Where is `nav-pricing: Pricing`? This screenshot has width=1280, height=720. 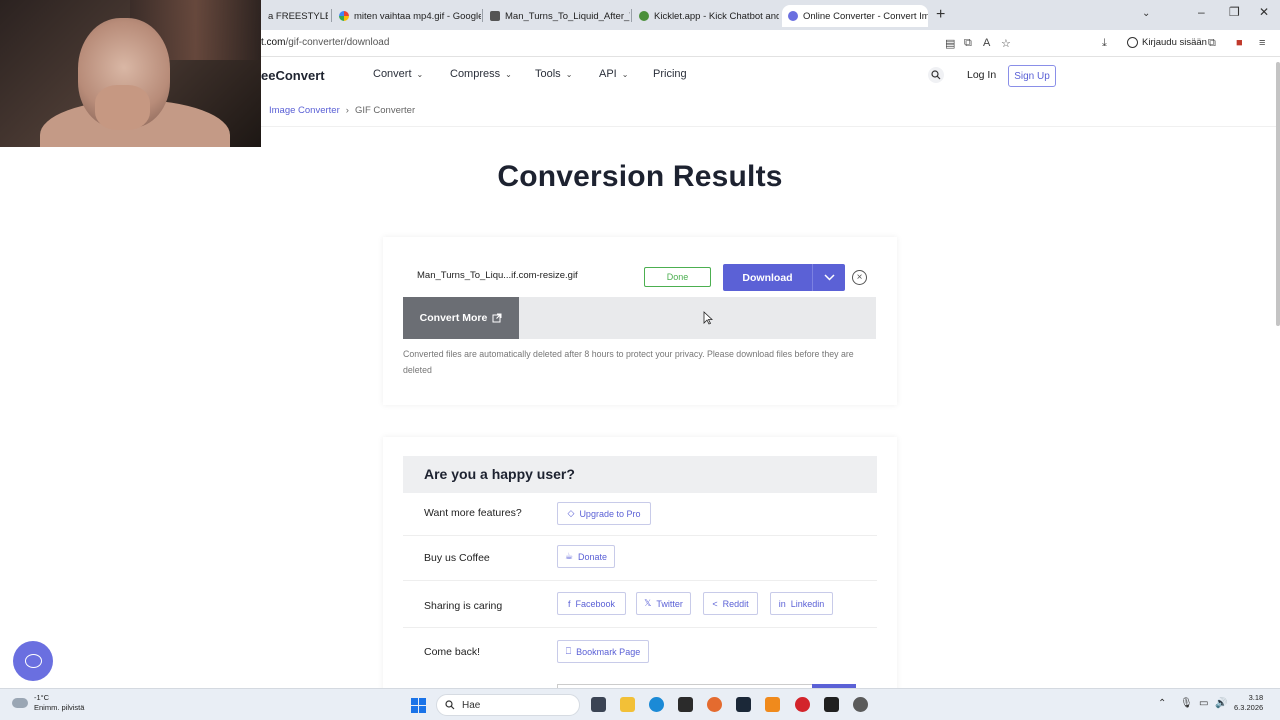 nav-pricing: Pricing is located at coordinates (670, 74).